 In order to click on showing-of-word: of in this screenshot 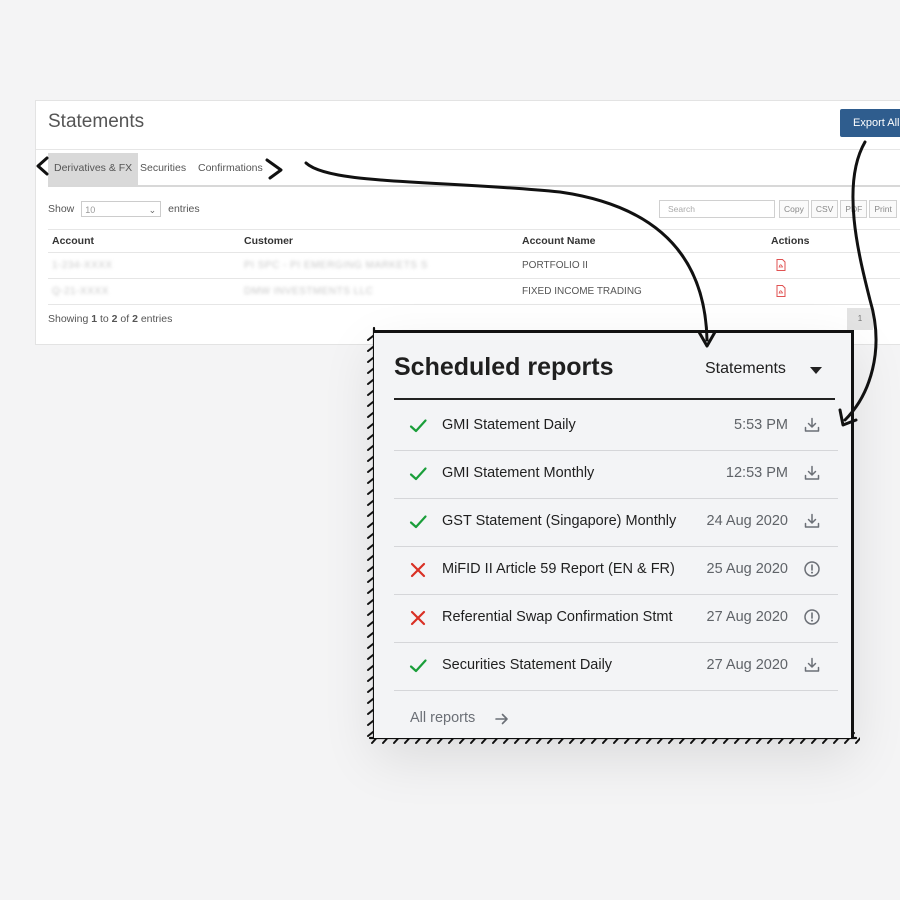, I will do `click(125, 319)`.